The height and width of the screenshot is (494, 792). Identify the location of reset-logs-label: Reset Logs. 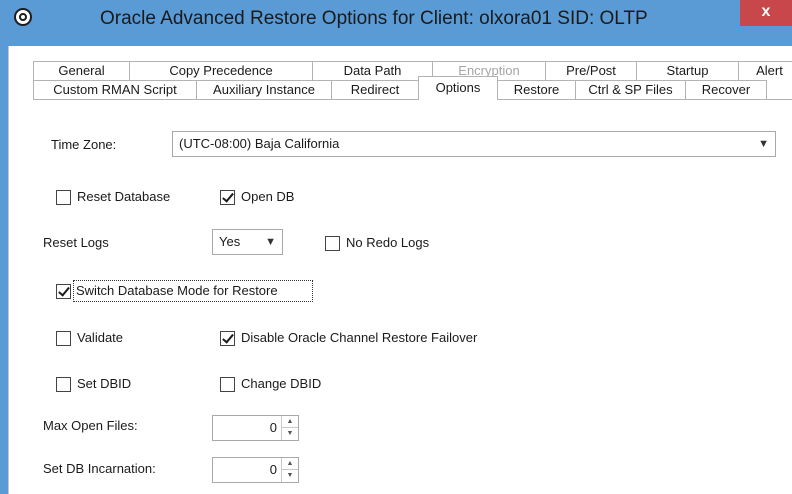
(76, 242).